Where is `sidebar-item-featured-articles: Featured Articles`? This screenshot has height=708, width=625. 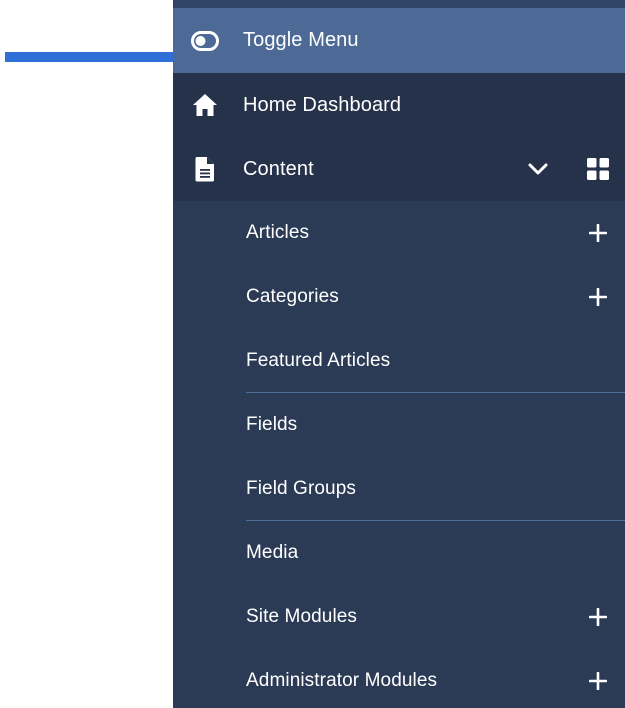
sidebar-item-featured-articles: Featured Articles is located at coordinates (399, 361).